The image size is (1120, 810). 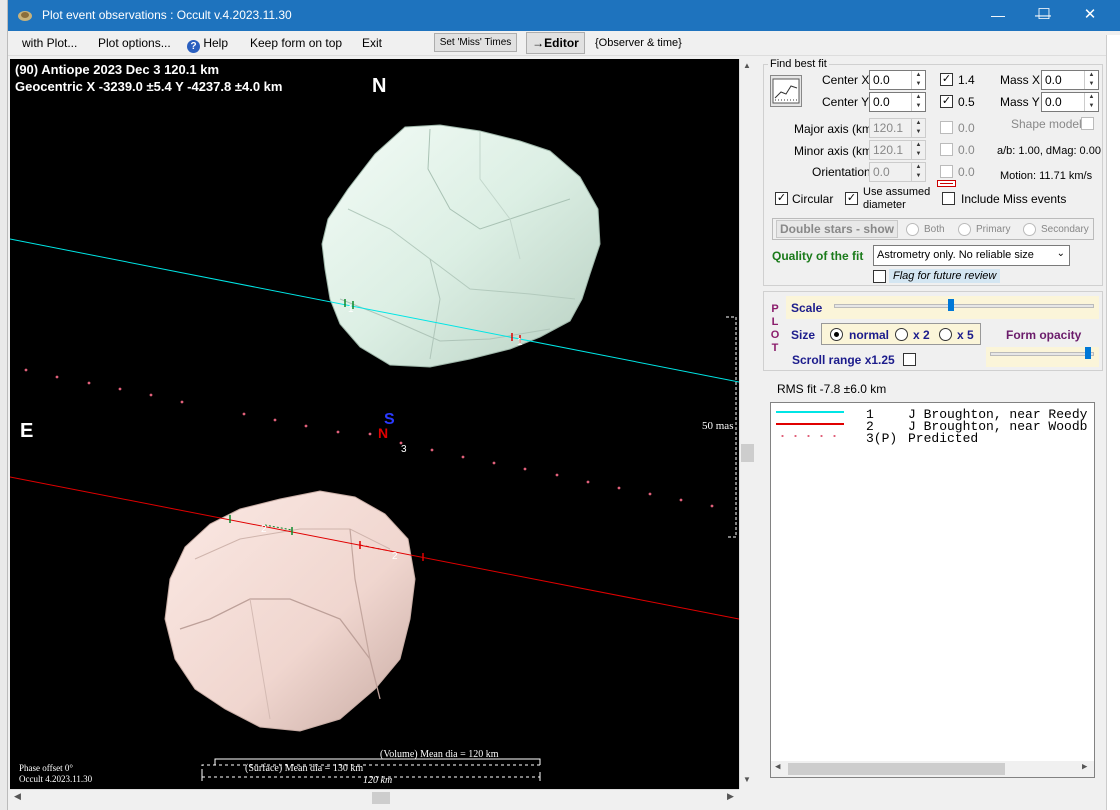 I want to click on minimize-button: —, so click(x=998, y=15).